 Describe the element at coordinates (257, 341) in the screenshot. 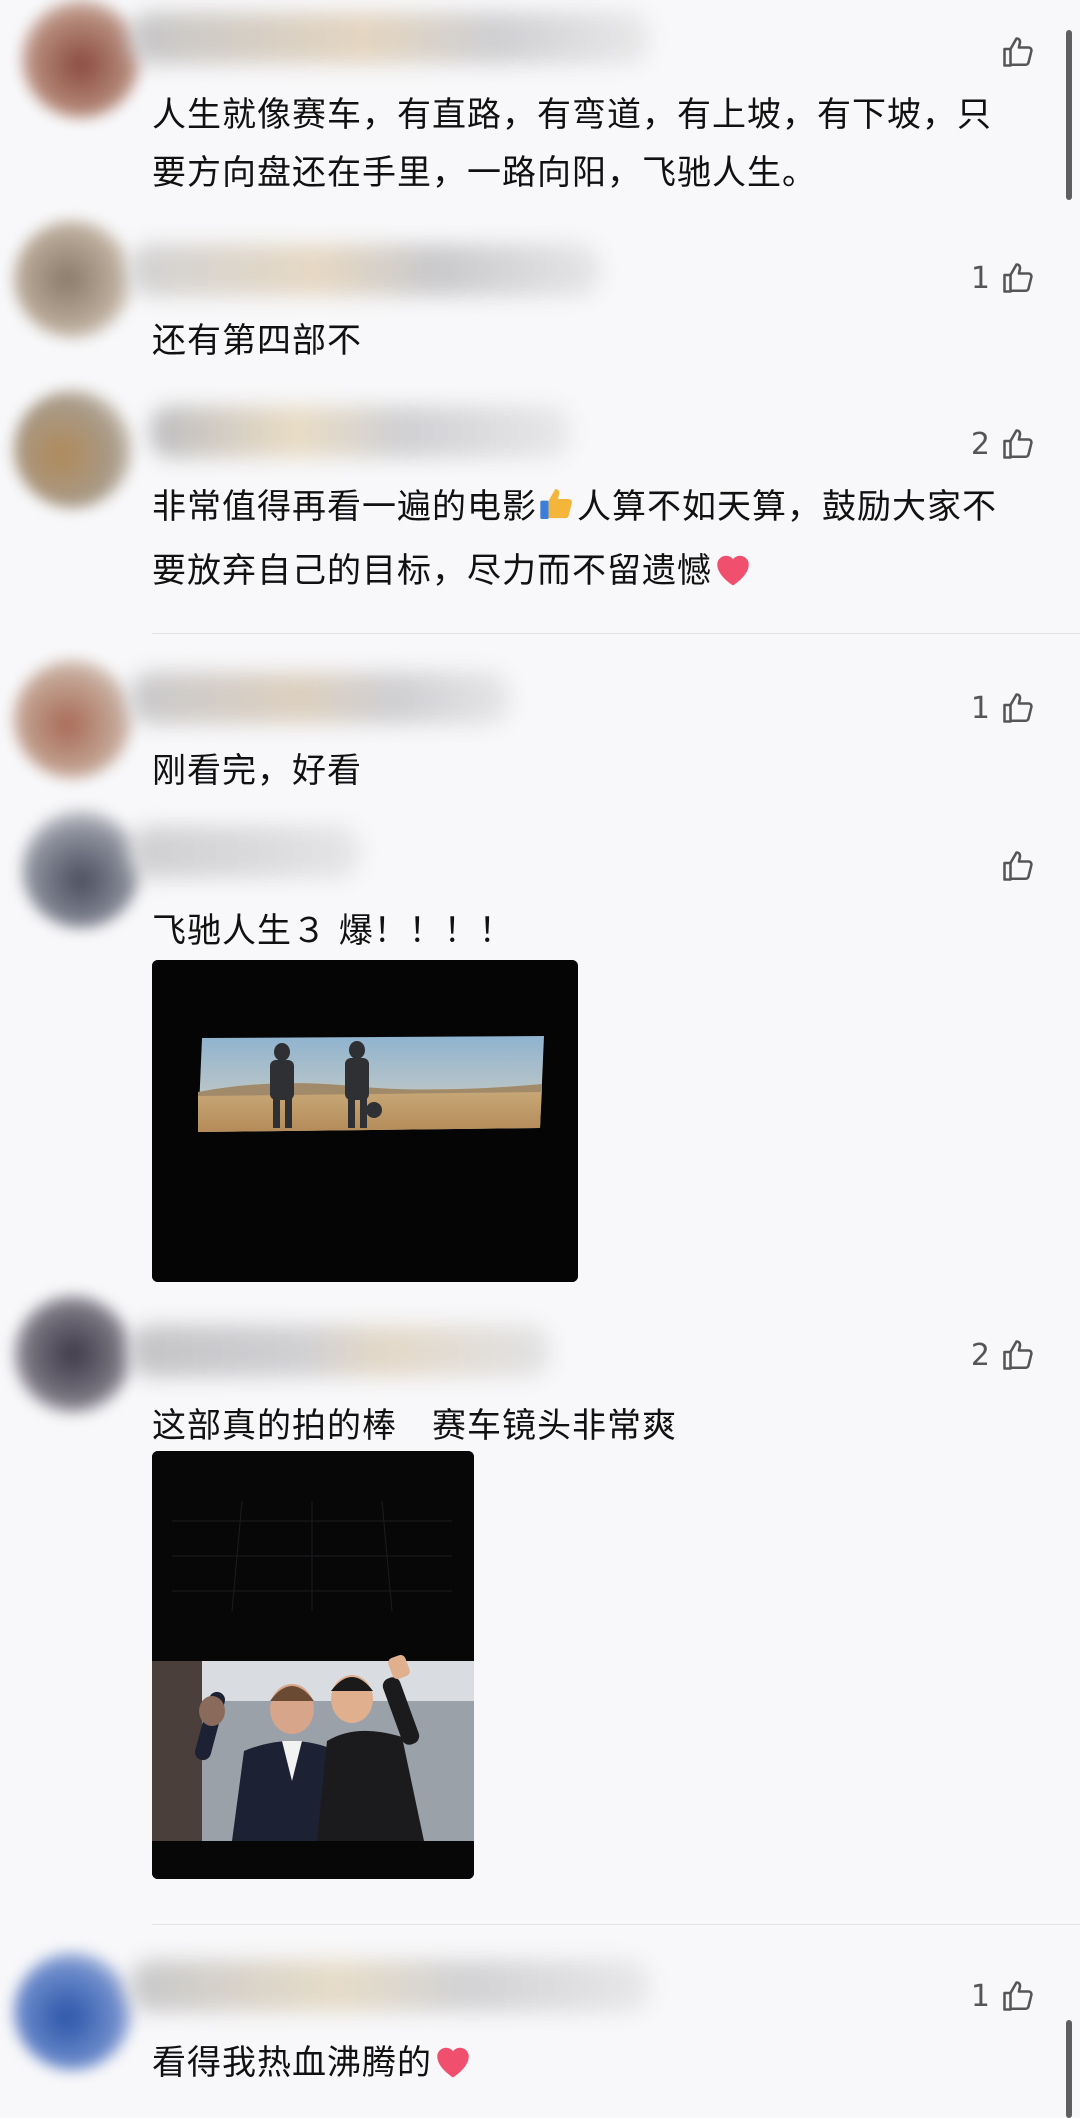

I see `comment-text: 还有第四部不` at that location.